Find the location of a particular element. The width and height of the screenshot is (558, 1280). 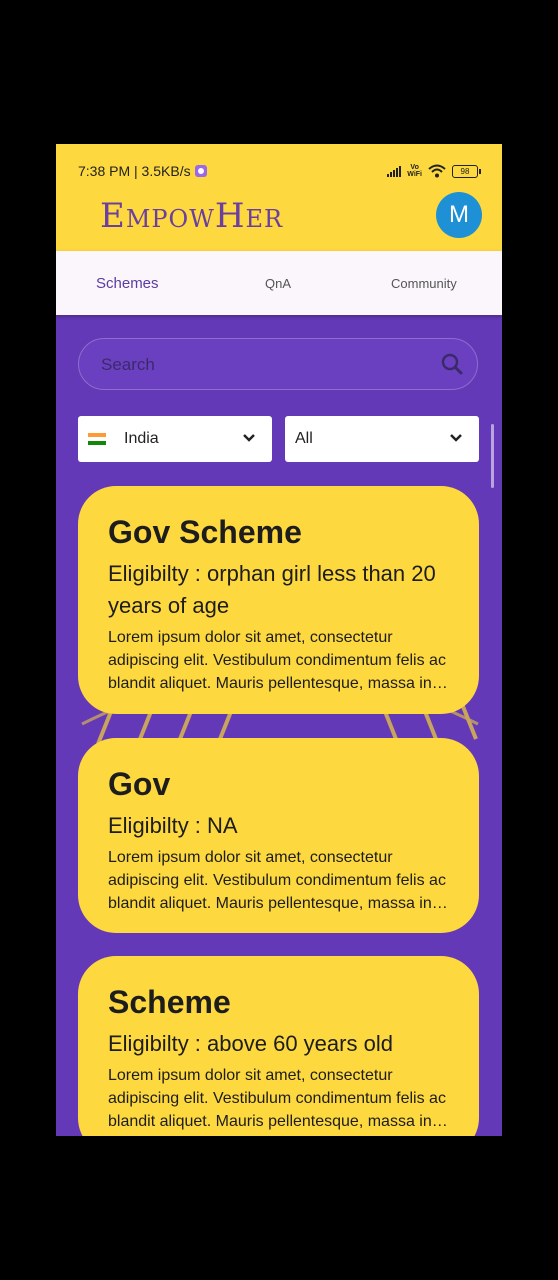

scheme-title: Gov Scheme is located at coordinates (205, 532).